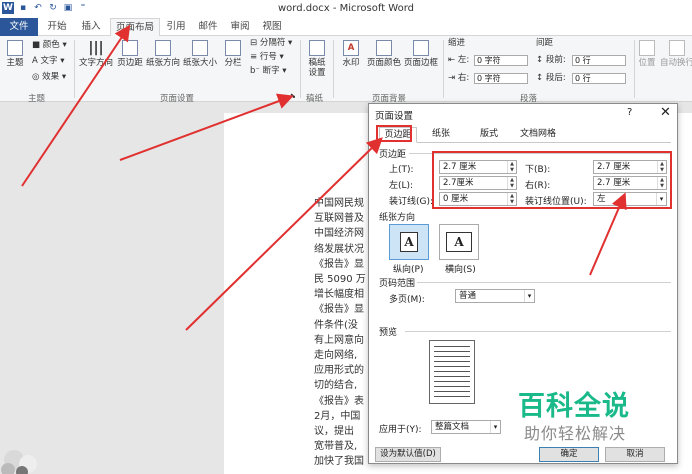 The width and height of the screenshot is (692, 474). I want to click on ok-button: 确定, so click(569, 454).